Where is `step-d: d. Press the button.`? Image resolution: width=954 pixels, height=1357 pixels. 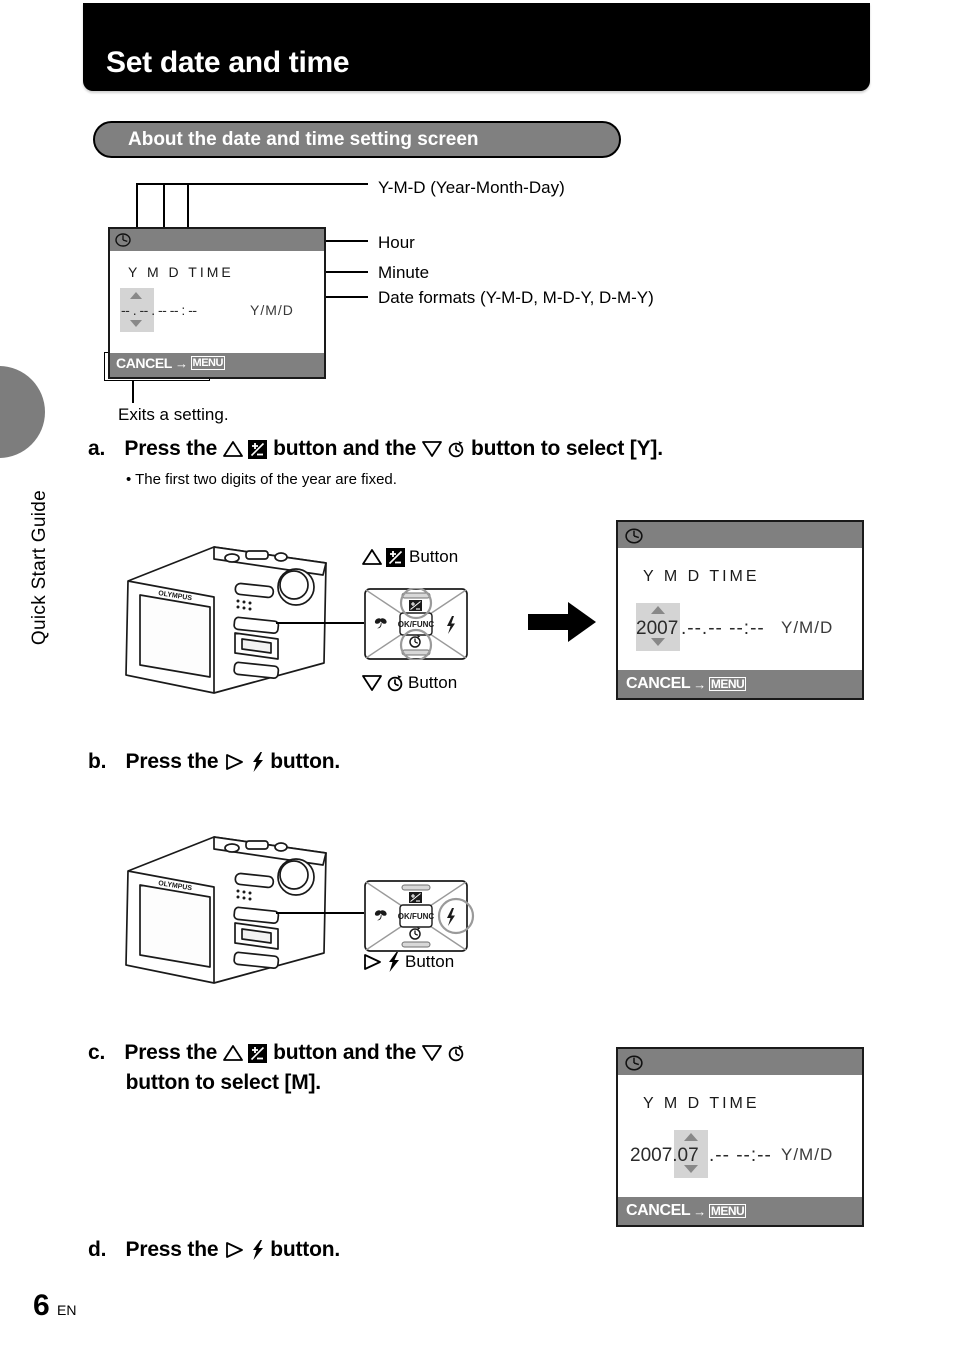
step-d: d. Press the button. is located at coordinates (214, 1250).